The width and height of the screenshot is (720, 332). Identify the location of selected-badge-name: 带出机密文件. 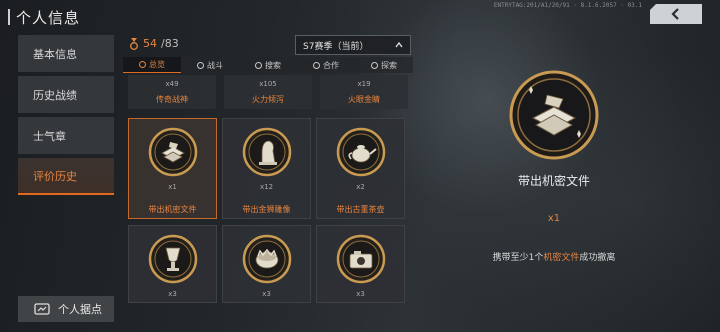
(553, 181).